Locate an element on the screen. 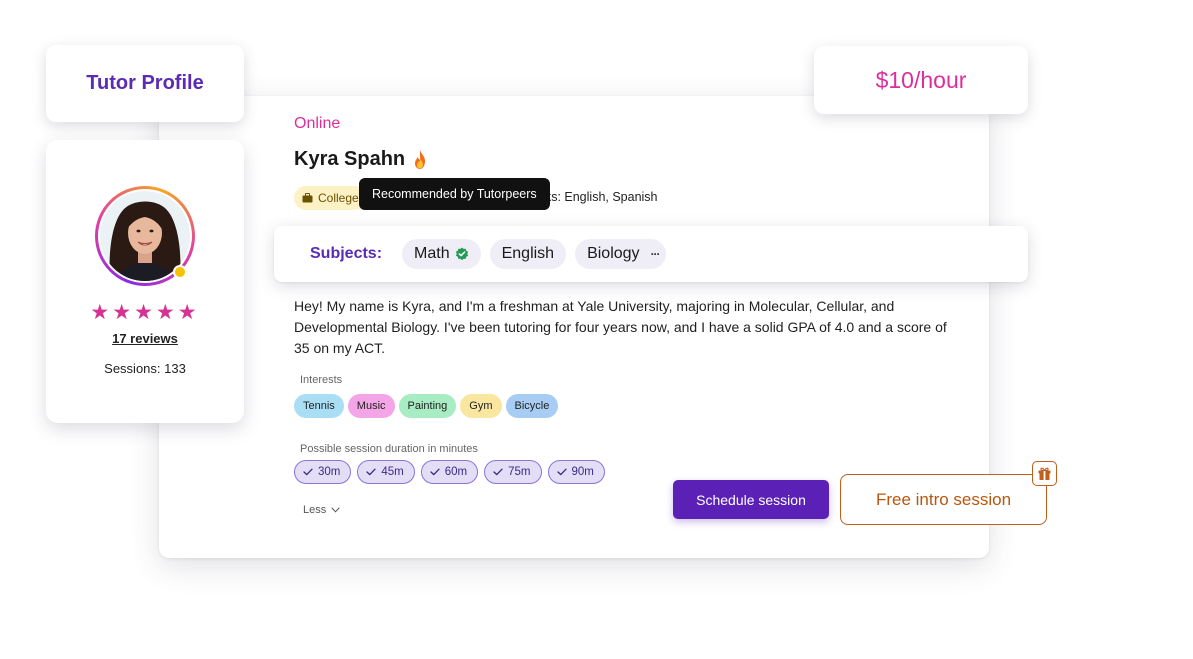 This screenshot has width=1193, height=659. gift-icon-glyph is located at coordinates (1044, 473).